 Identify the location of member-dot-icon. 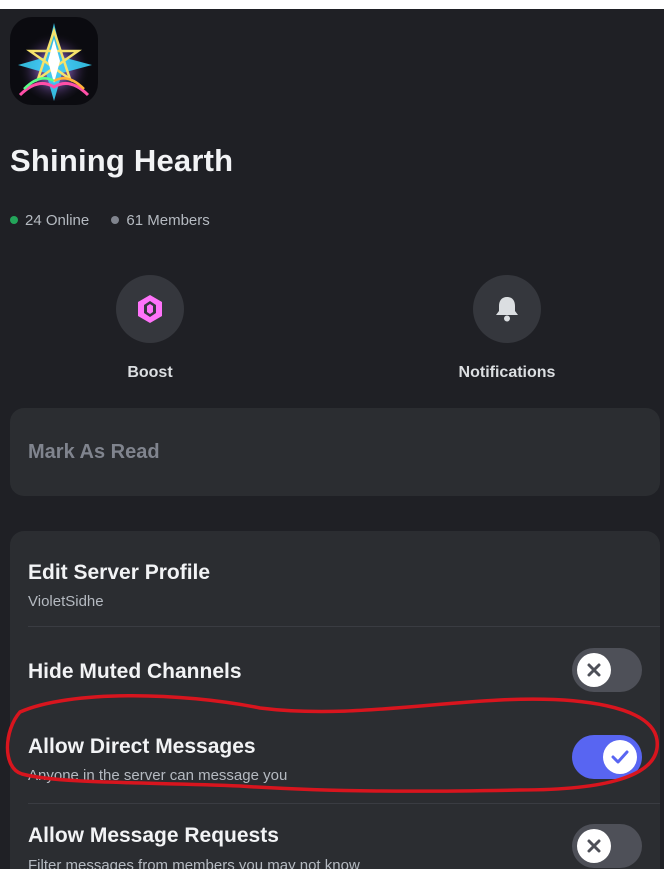
(115, 220).